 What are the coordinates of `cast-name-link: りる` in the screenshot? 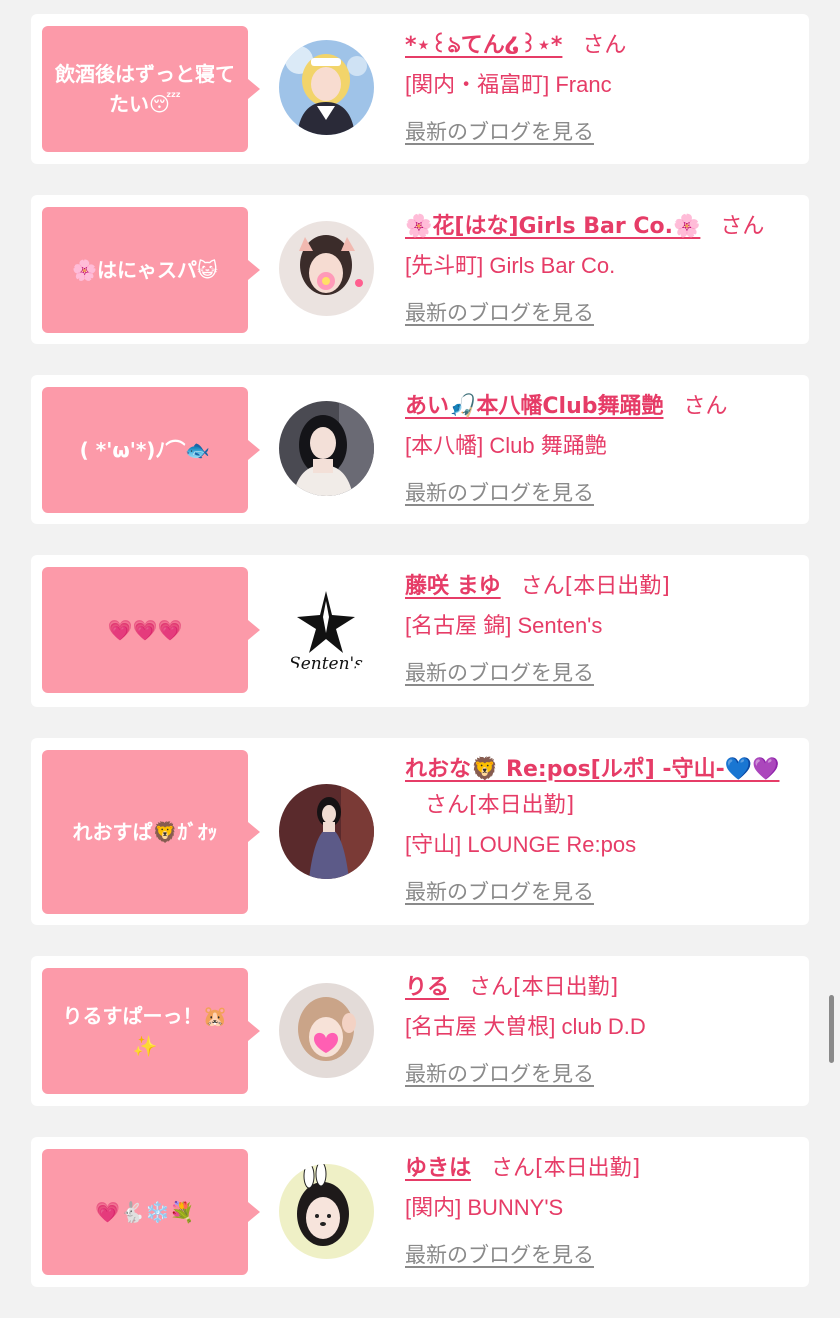 It's located at (427, 987).